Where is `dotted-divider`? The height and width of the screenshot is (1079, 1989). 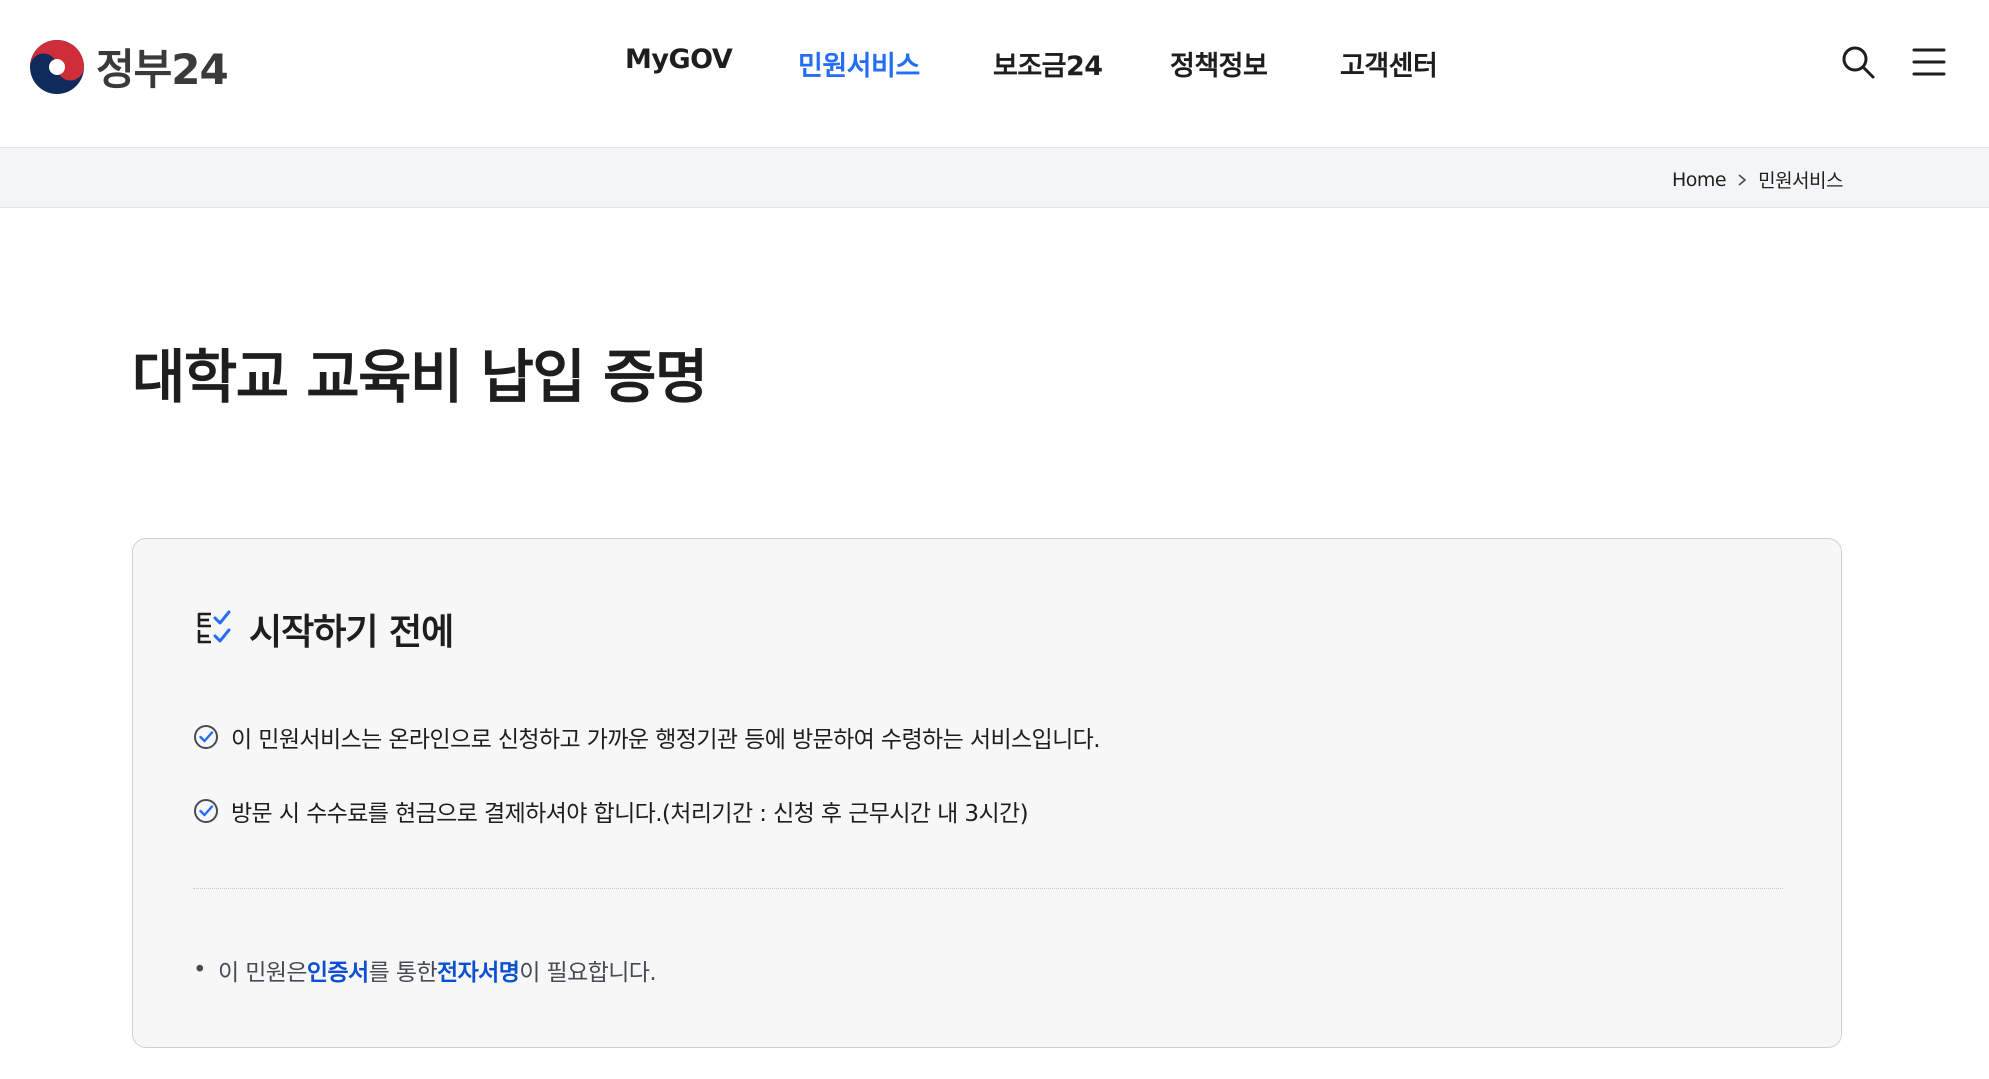 dotted-divider is located at coordinates (988, 888).